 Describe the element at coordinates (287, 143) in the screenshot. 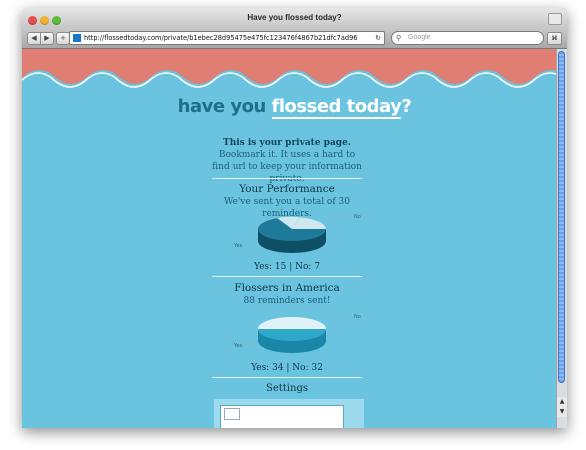

I see `intro-bold: This is your private page.` at that location.